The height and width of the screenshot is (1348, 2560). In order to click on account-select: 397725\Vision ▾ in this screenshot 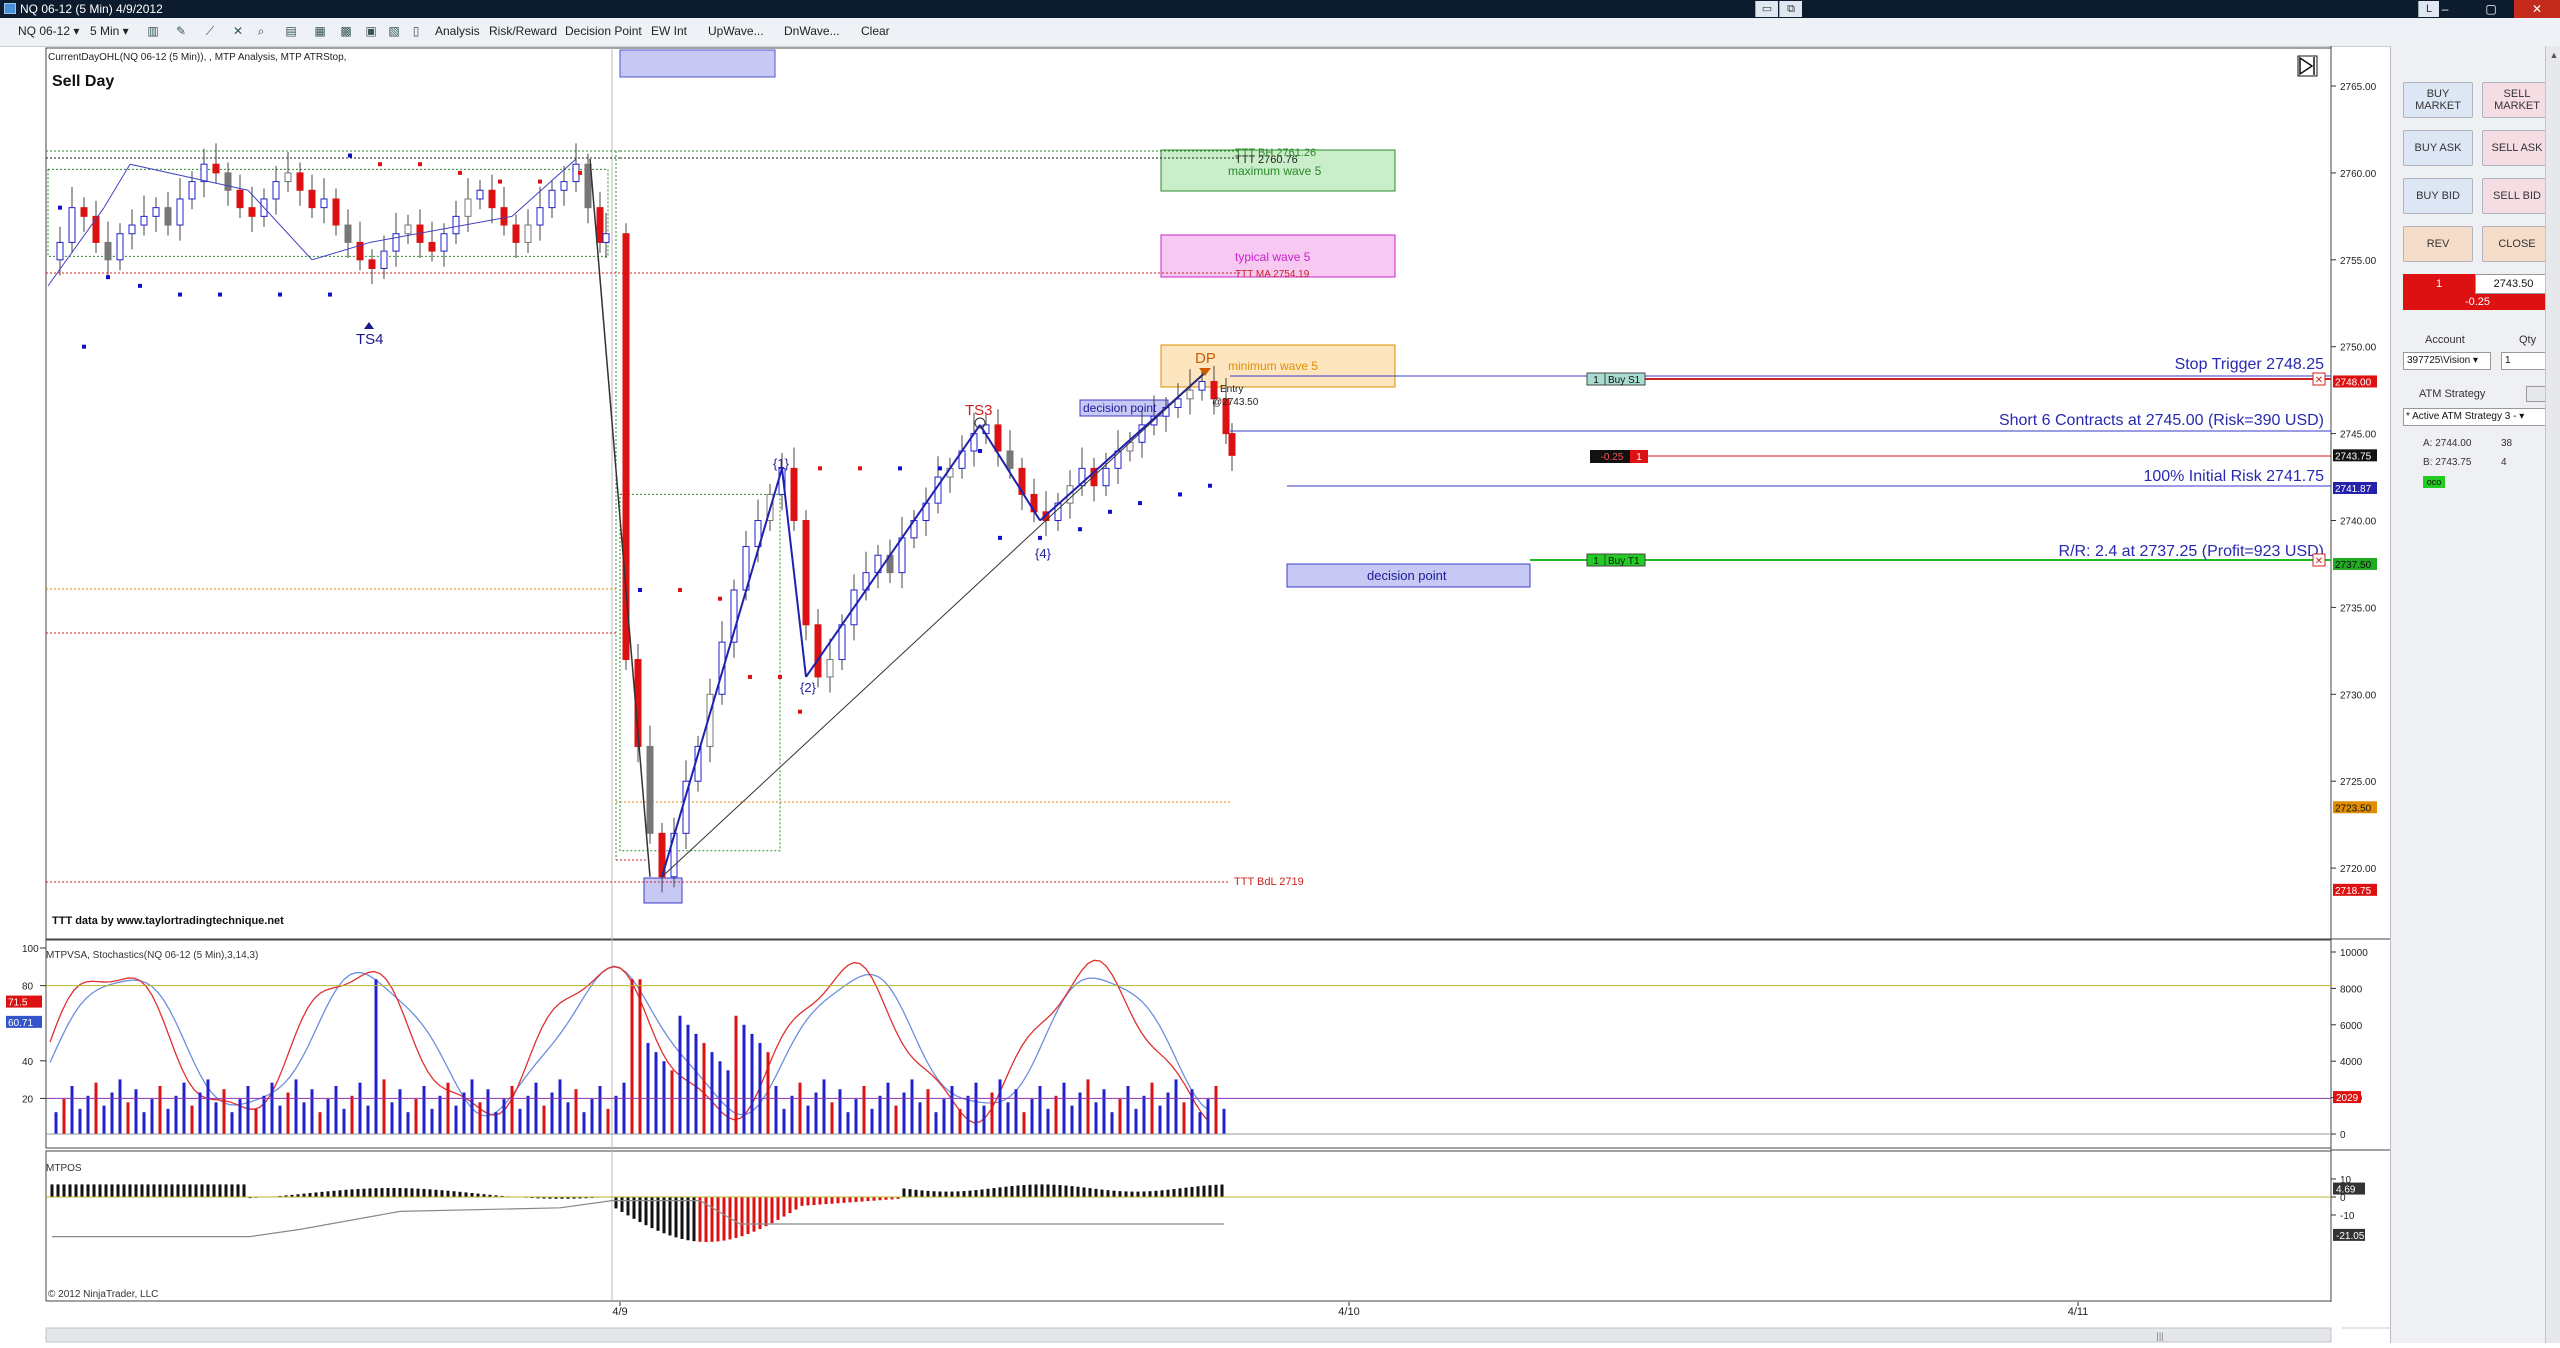, I will do `click(2447, 361)`.